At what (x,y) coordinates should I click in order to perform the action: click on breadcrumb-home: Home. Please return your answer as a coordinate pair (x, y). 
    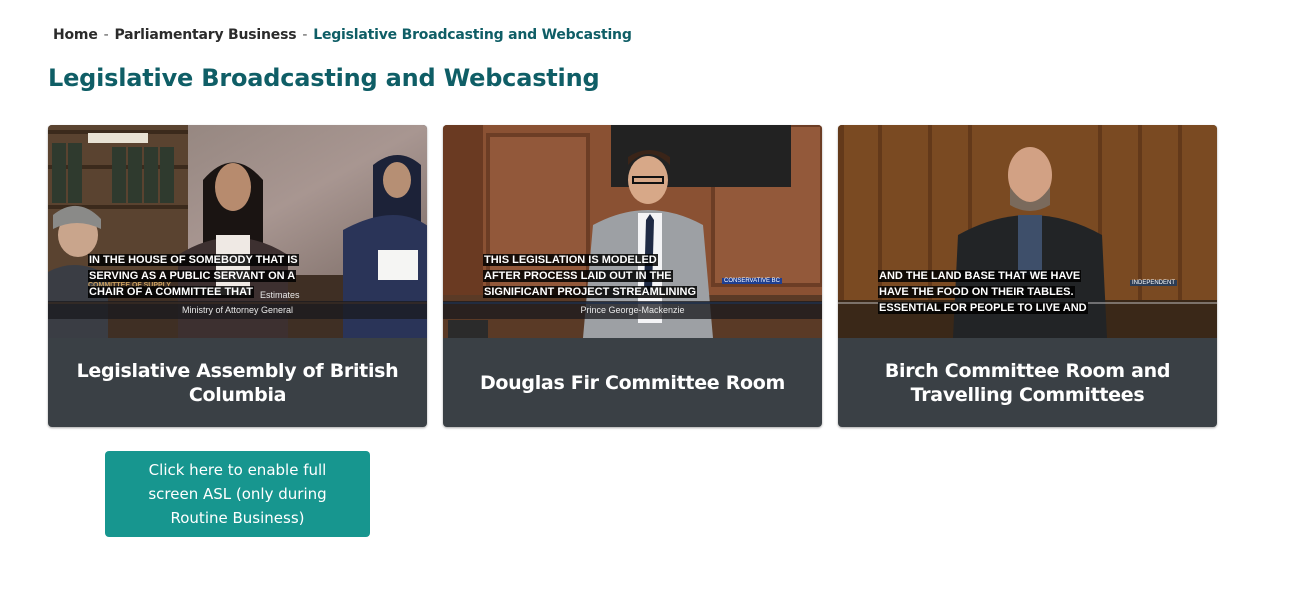
    Looking at the image, I should click on (75, 35).